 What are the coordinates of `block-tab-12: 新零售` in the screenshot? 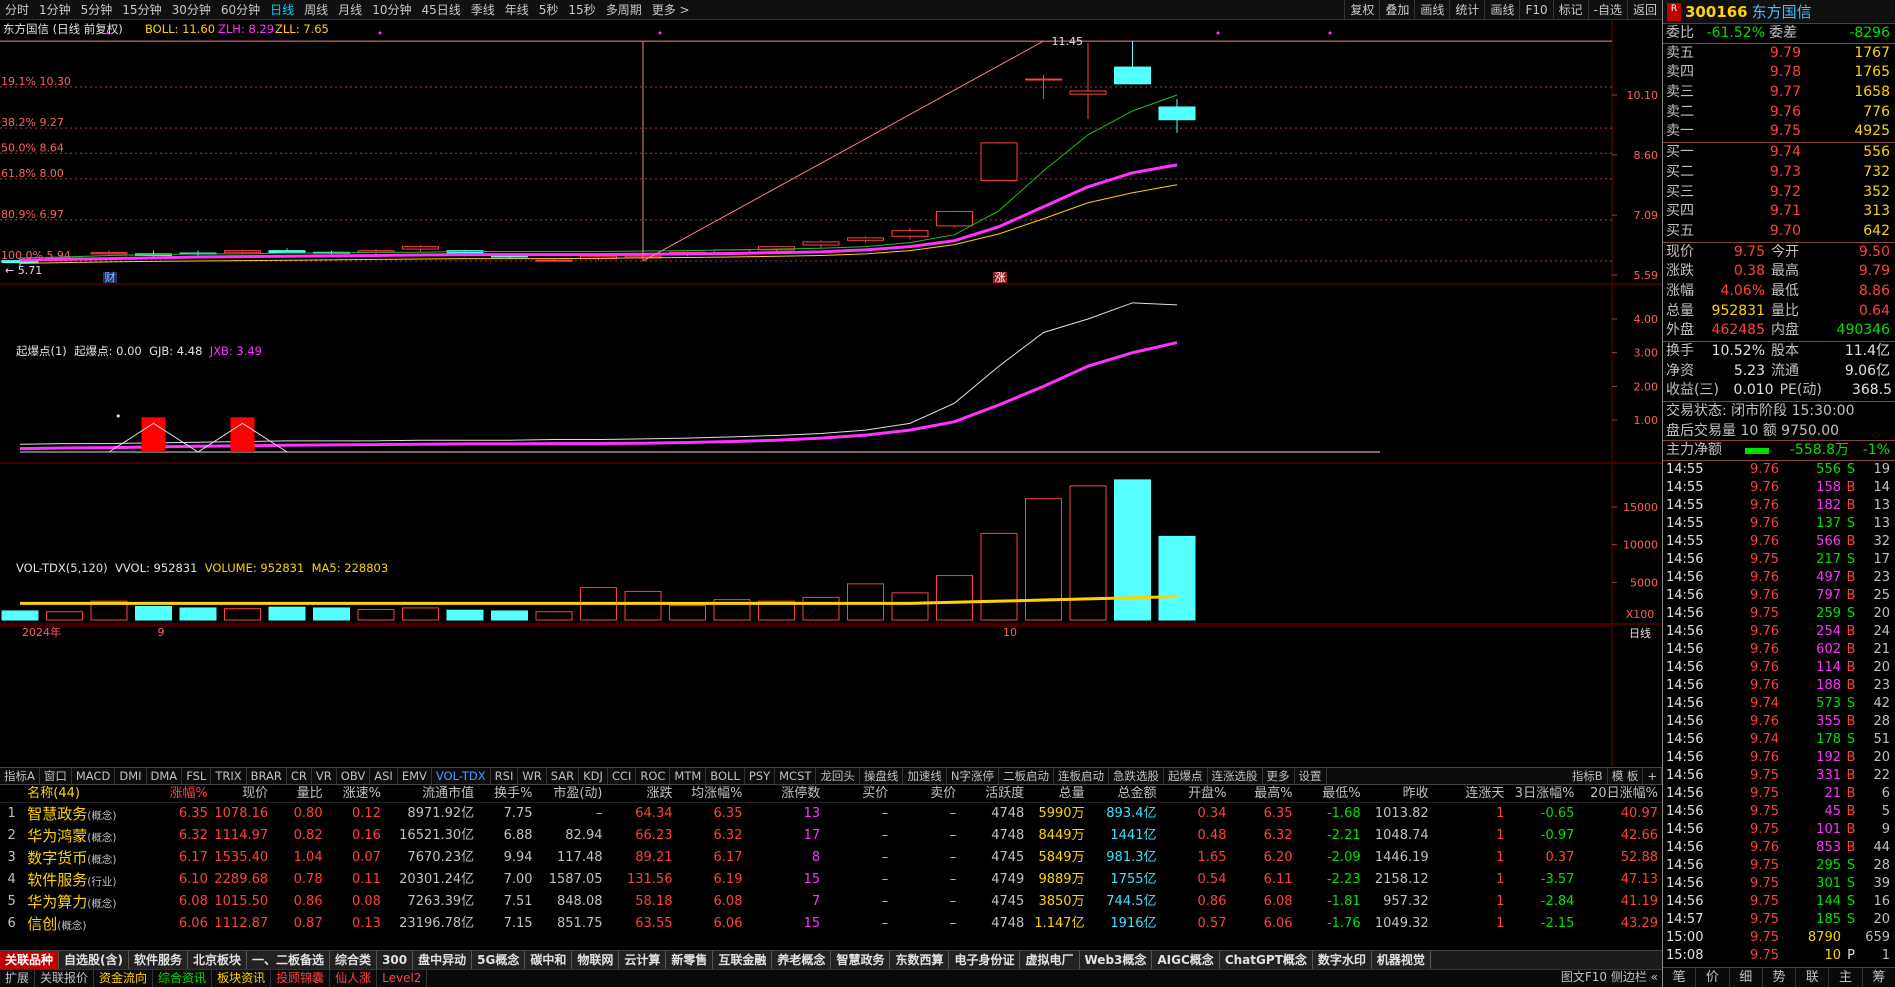 It's located at (690, 960).